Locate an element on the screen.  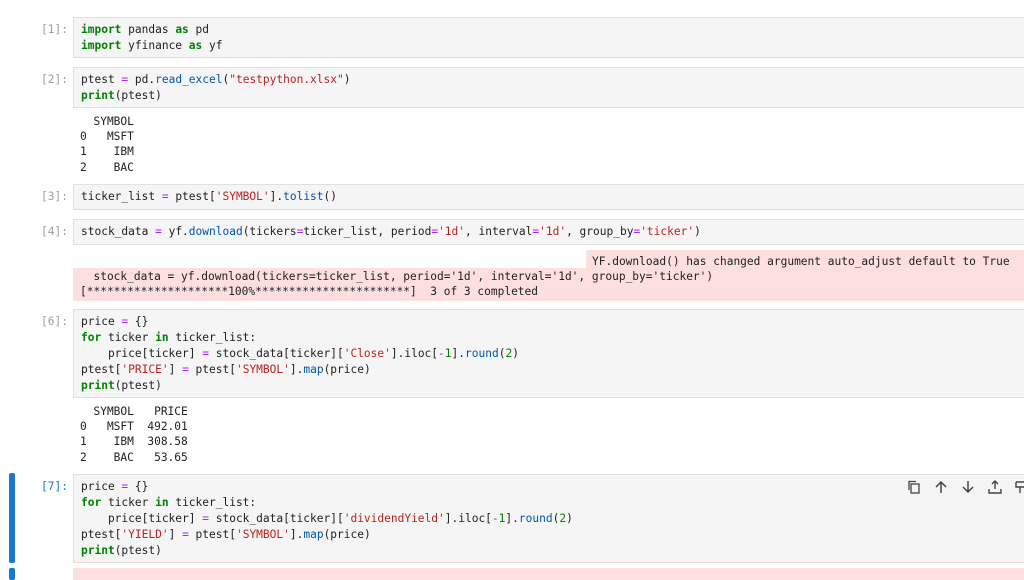
duplicate-cell-button is located at coordinates (915, 487).